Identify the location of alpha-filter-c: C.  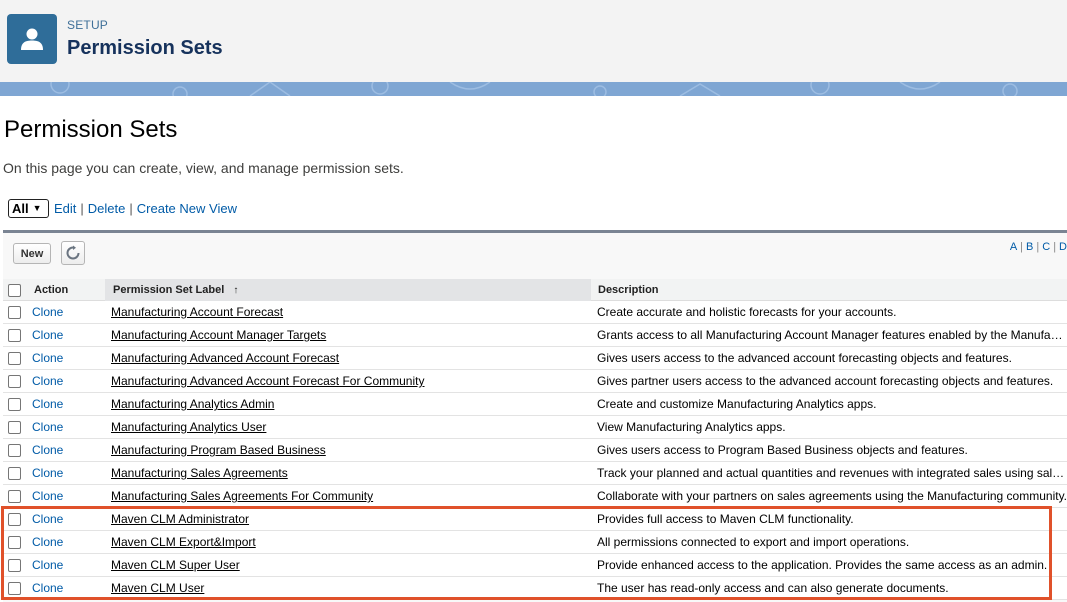
(1046, 247).